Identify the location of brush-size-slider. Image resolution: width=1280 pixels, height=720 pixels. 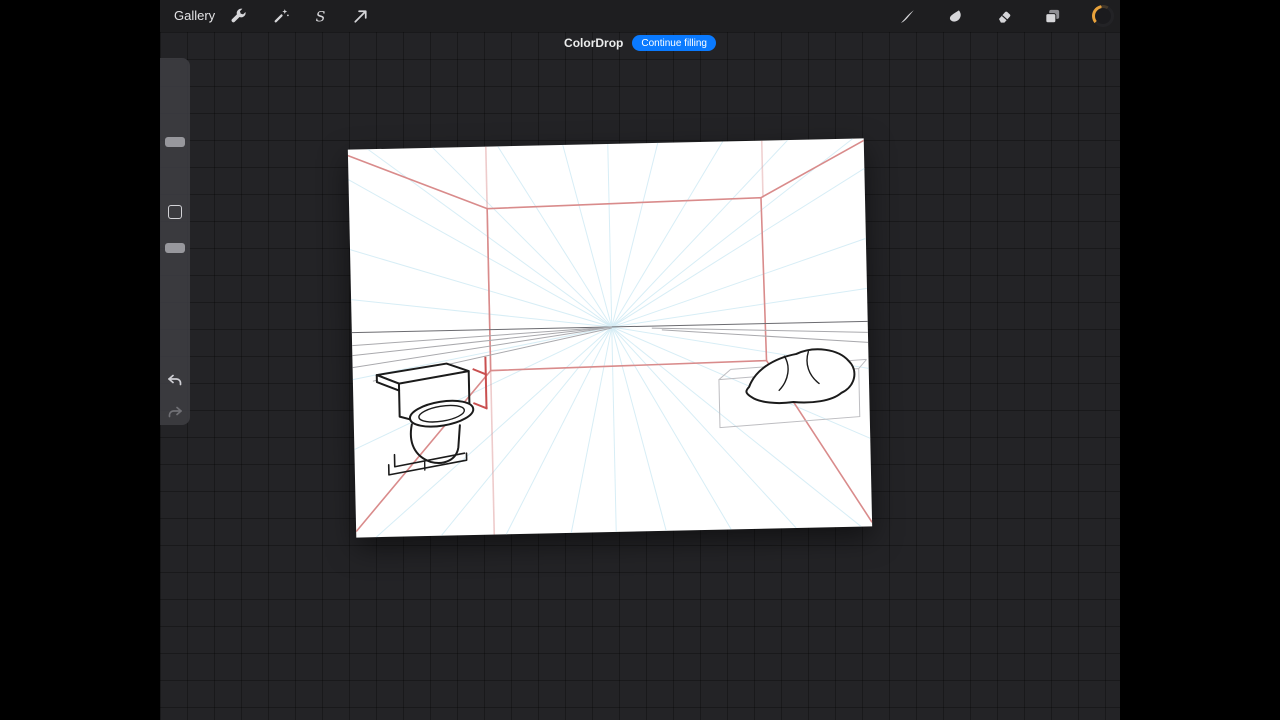
(175, 142).